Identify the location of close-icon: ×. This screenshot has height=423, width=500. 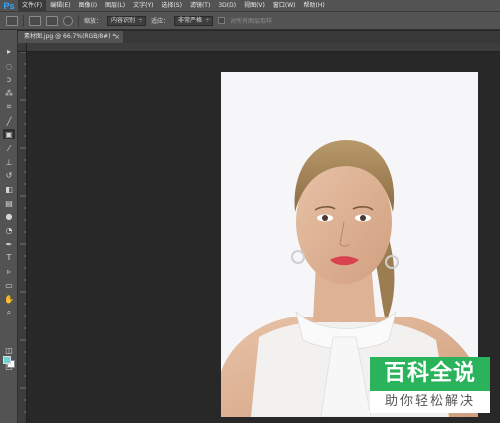
(117, 37).